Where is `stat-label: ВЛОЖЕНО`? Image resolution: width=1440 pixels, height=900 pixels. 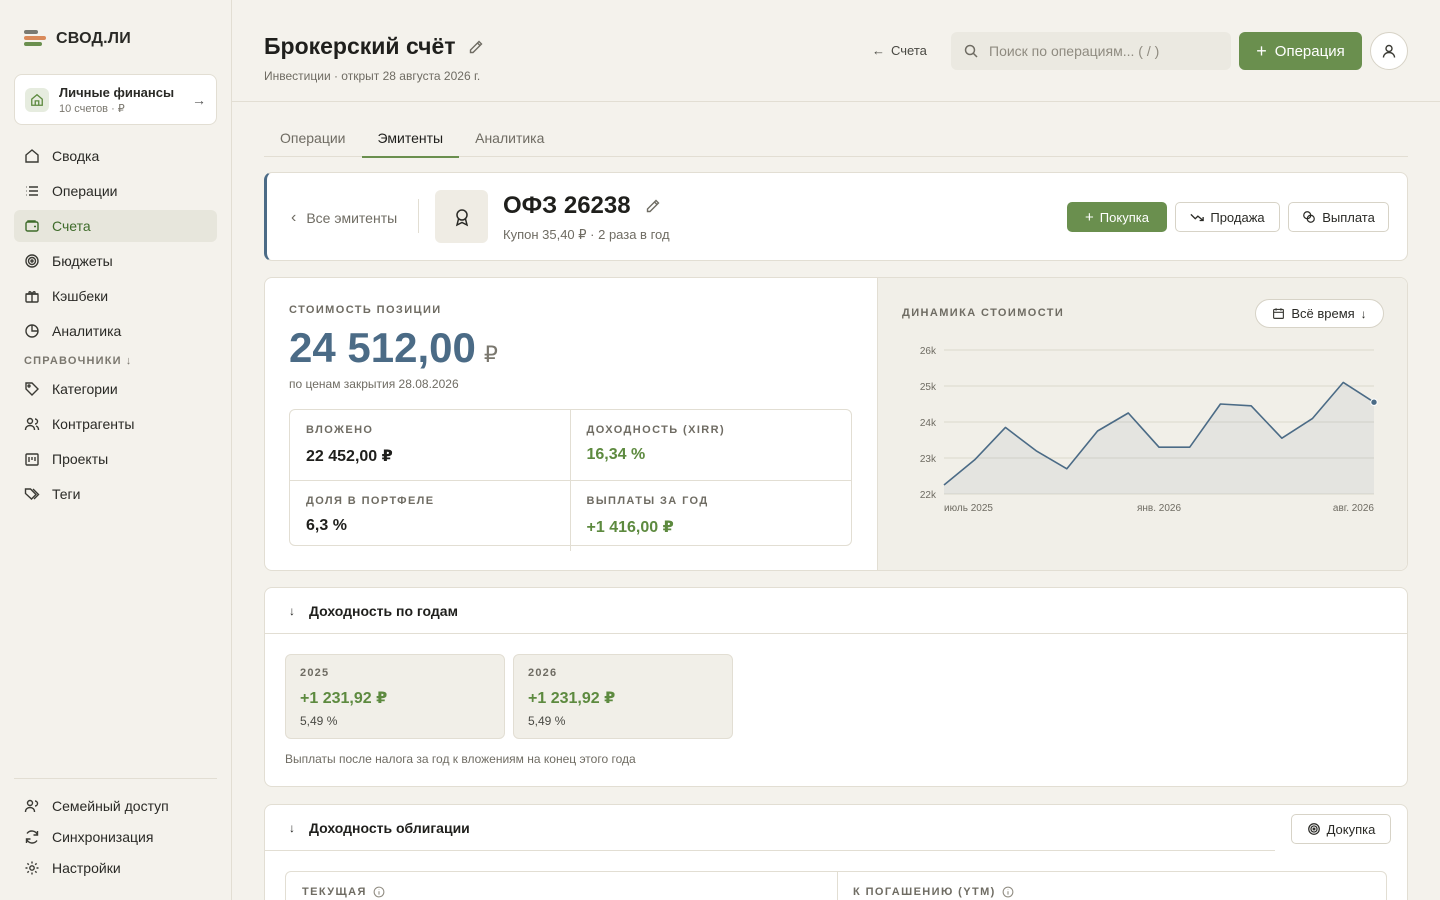 stat-label: ВЛОЖЕНО is located at coordinates (340, 430).